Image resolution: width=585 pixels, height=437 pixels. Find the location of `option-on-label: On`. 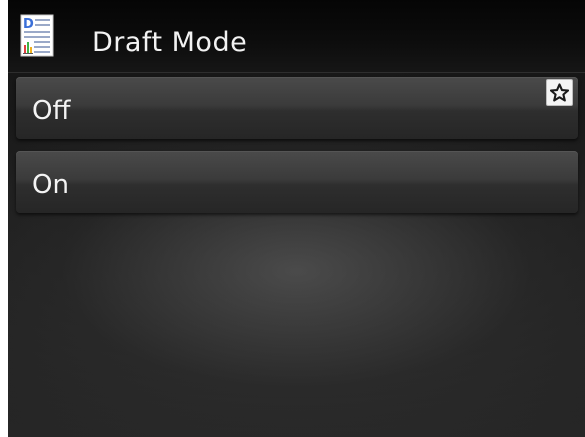

option-on-label: On is located at coordinates (50, 185).